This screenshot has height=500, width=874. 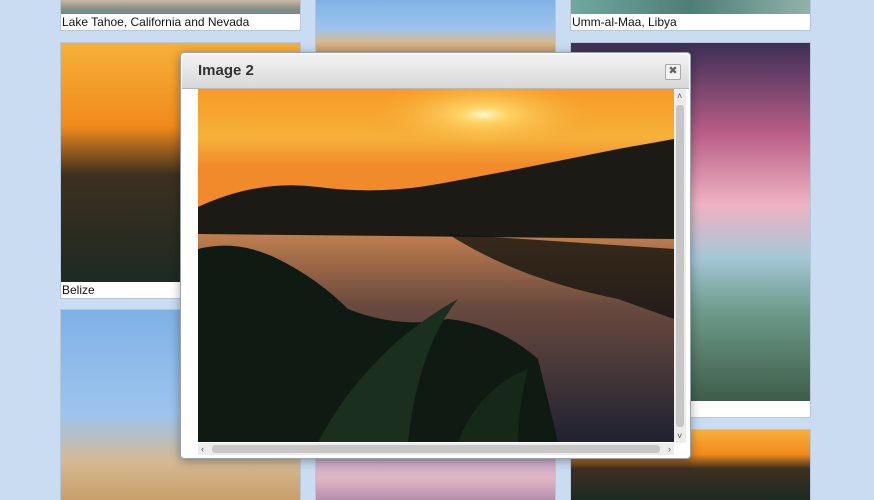 I want to click on horizontal-scroll-thumb, so click(x=436, y=449).